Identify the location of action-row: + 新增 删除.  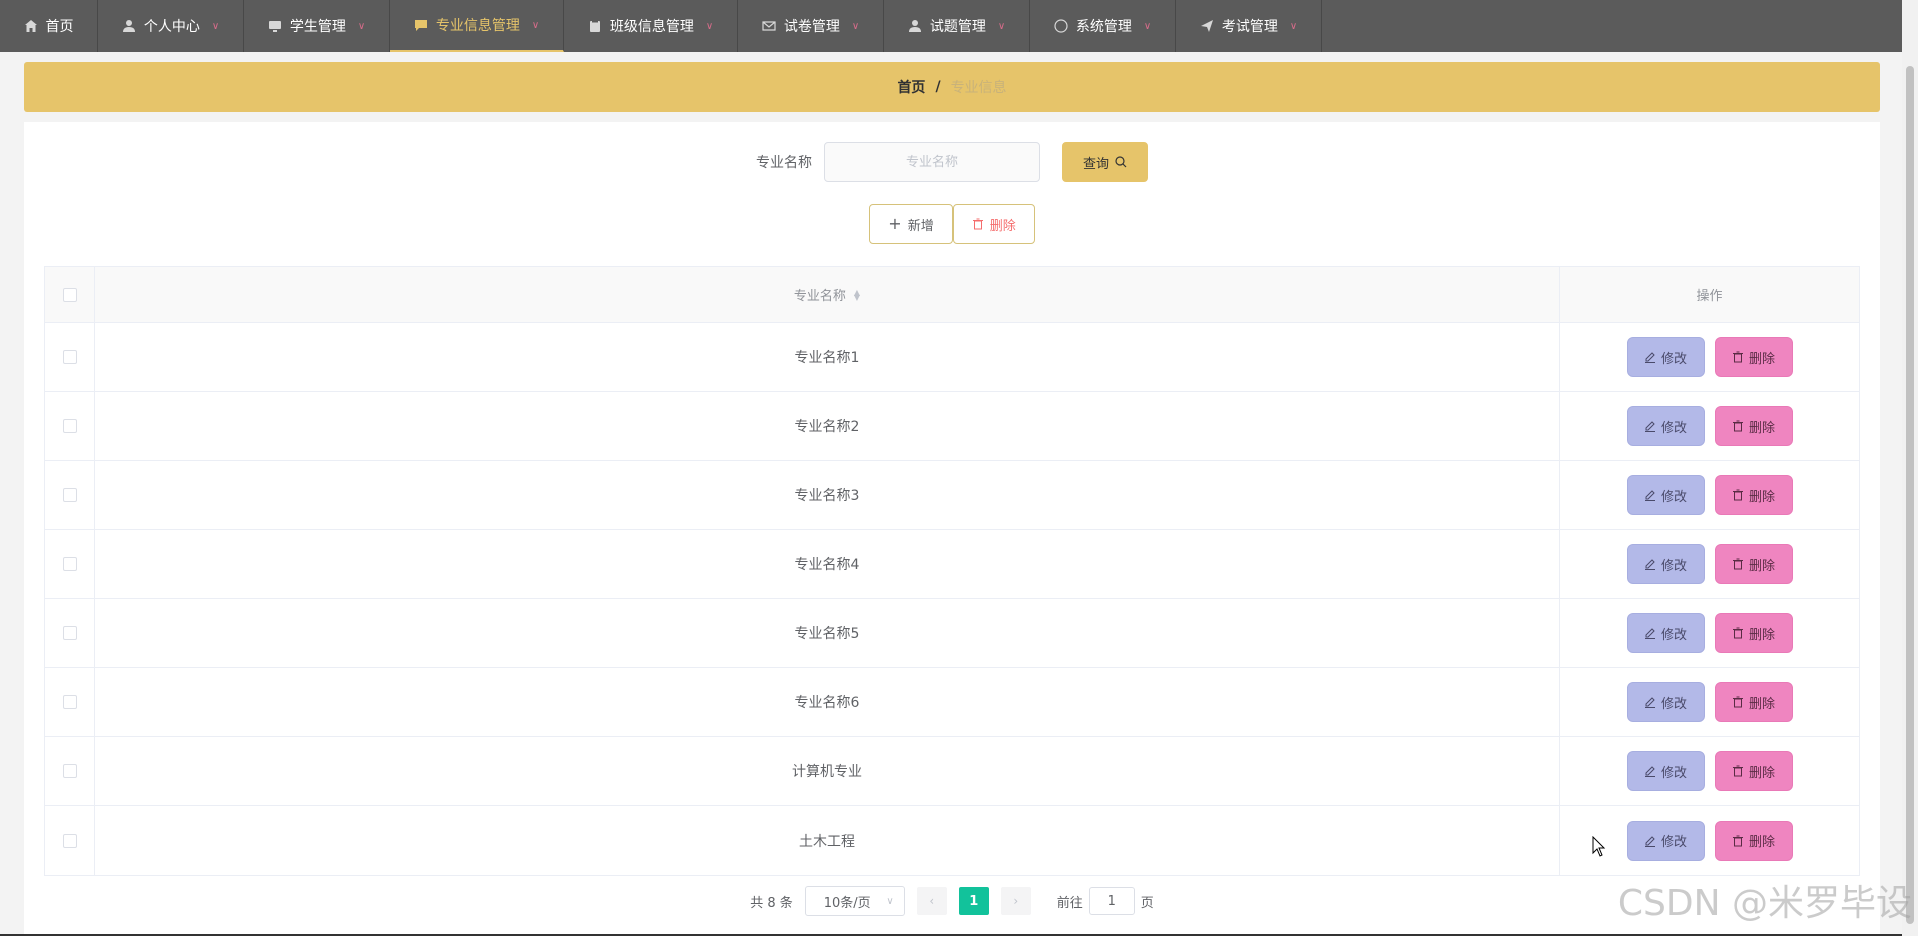
(952, 224).